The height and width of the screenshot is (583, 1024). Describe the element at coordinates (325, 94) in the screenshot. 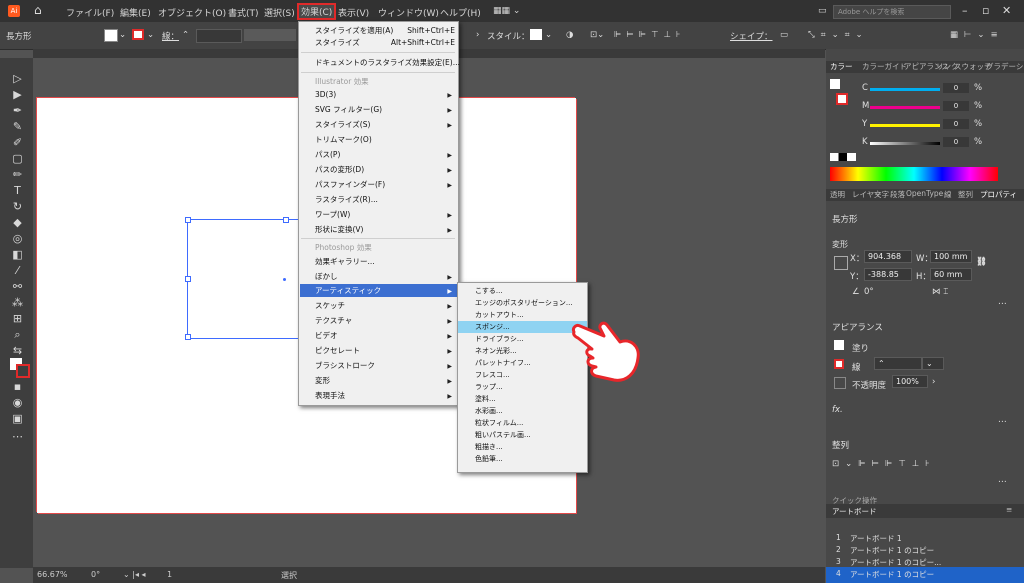

I see `menu-item-3d: 3D(3)` at that location.